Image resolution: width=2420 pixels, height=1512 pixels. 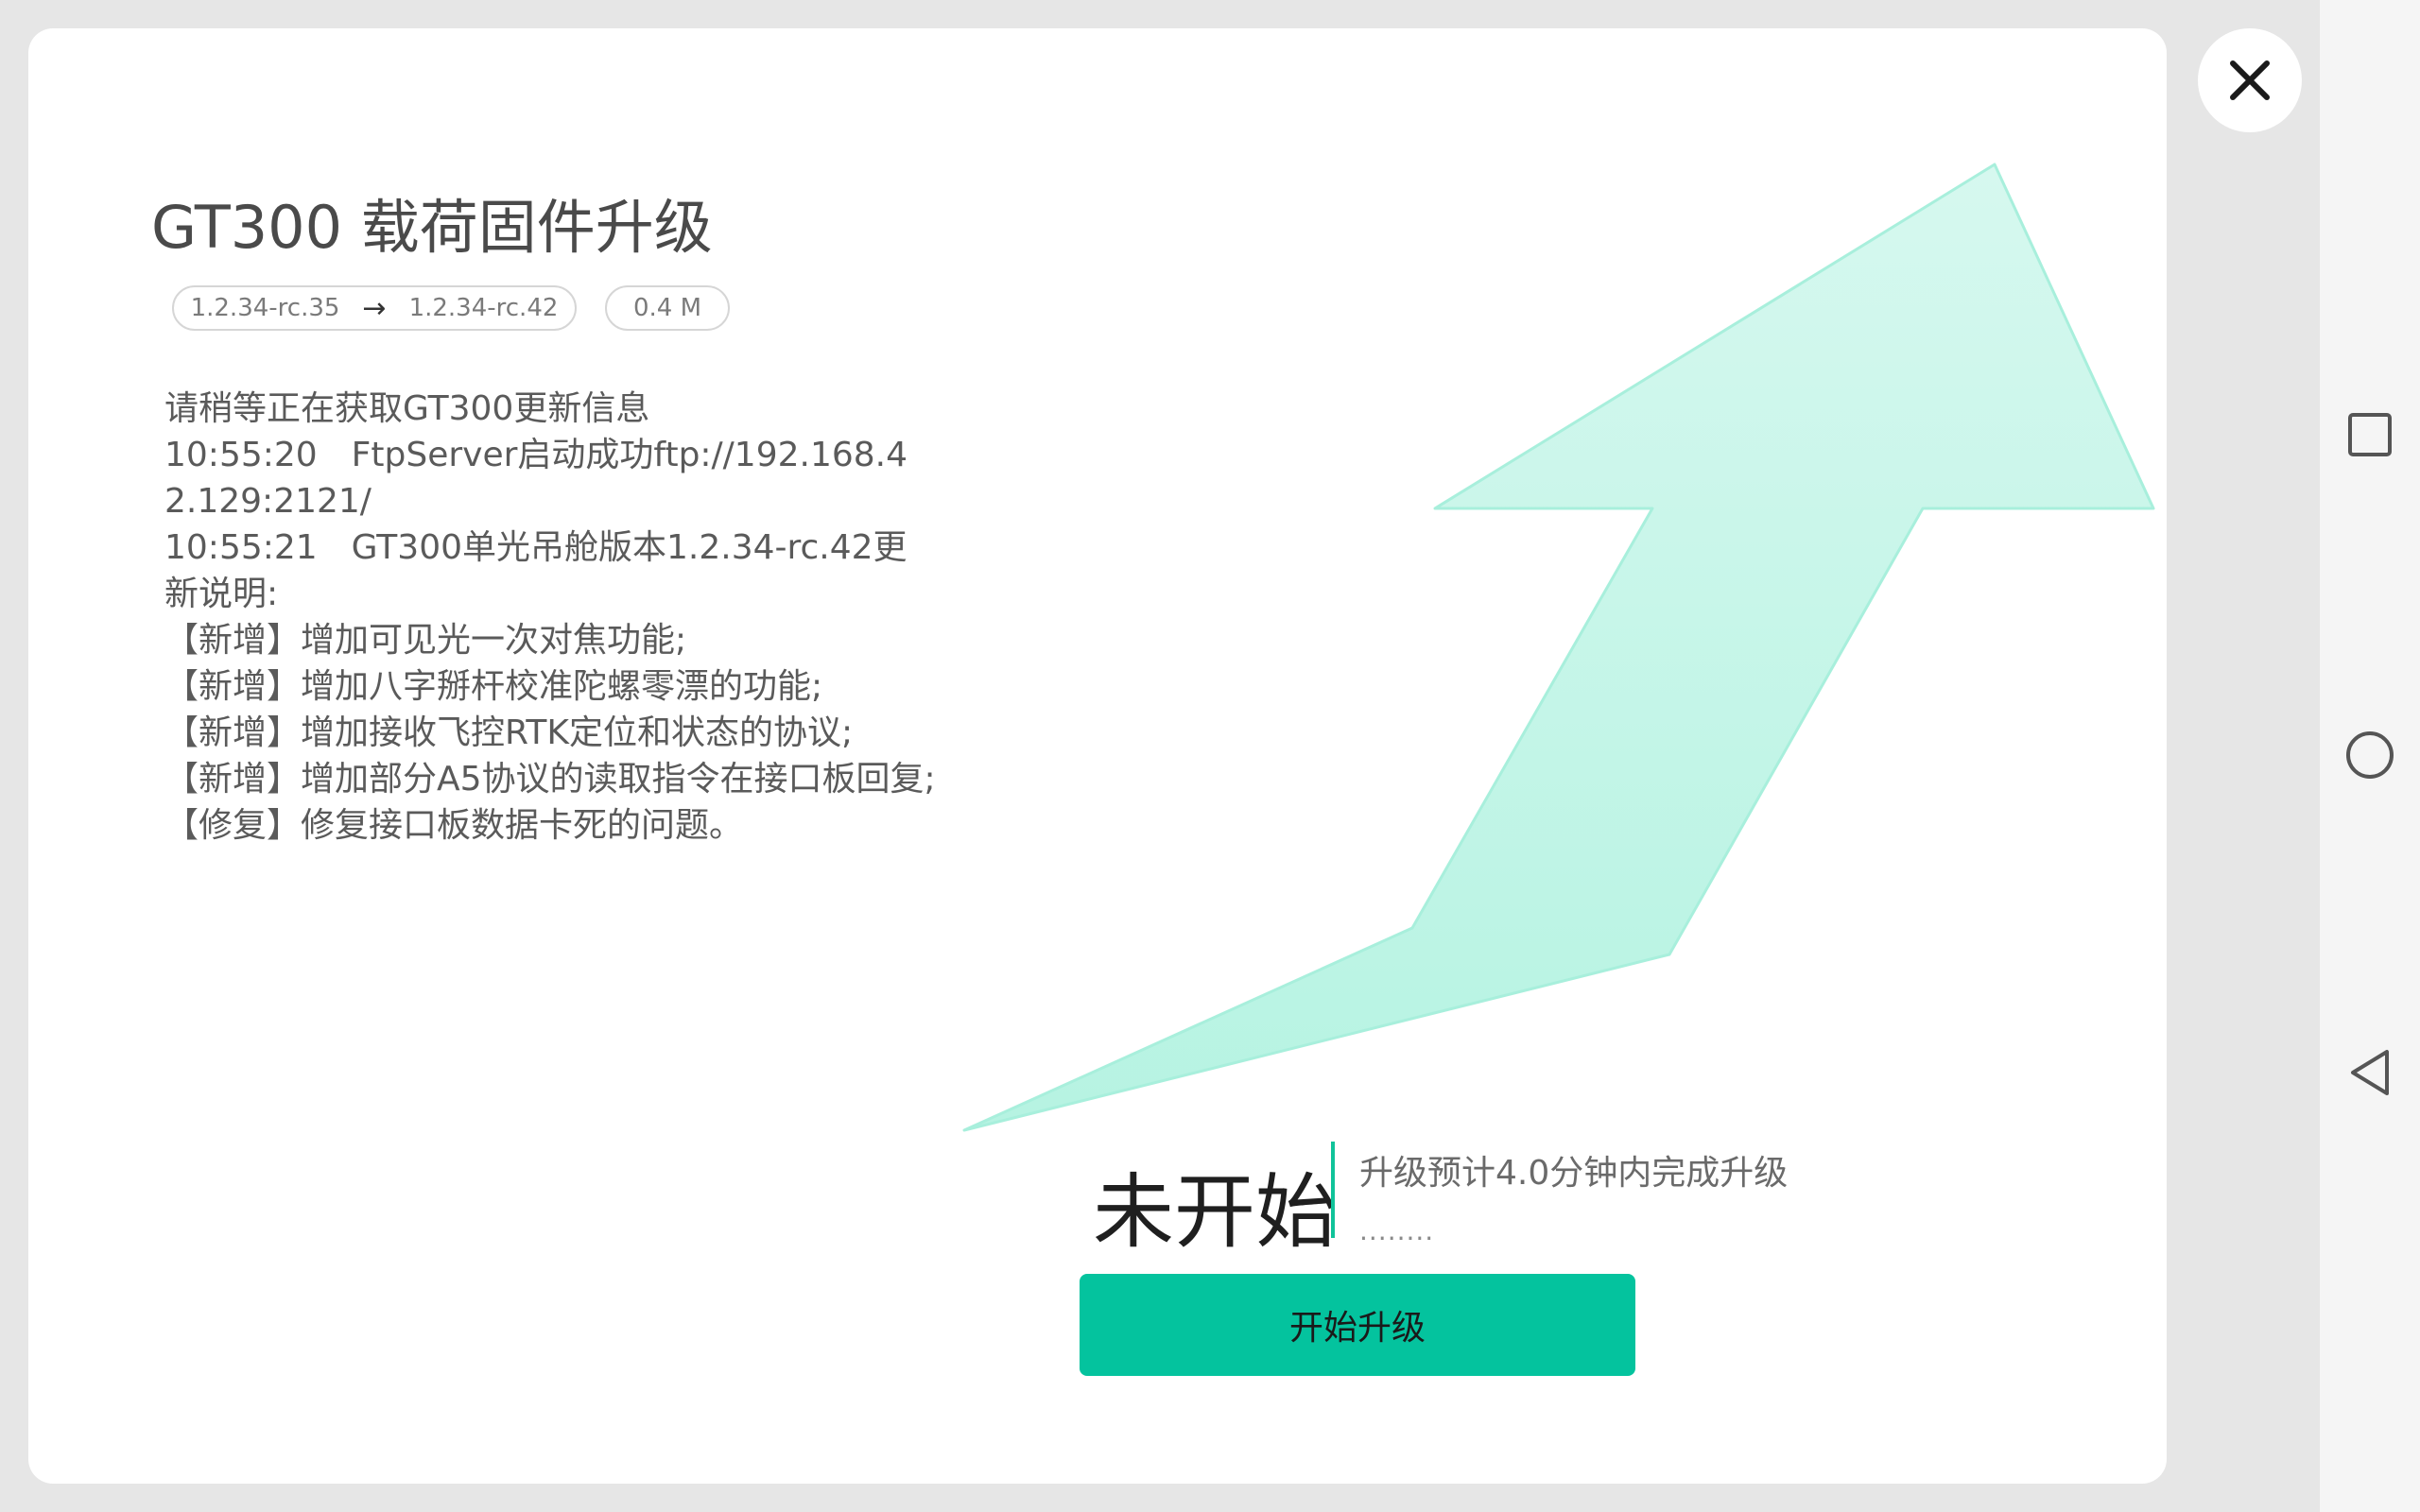 What do you see at coordinates (265, 308) in the screenshot?
I see `current-version: 1.2.34-rc.35` at bounding box center [265, 308].